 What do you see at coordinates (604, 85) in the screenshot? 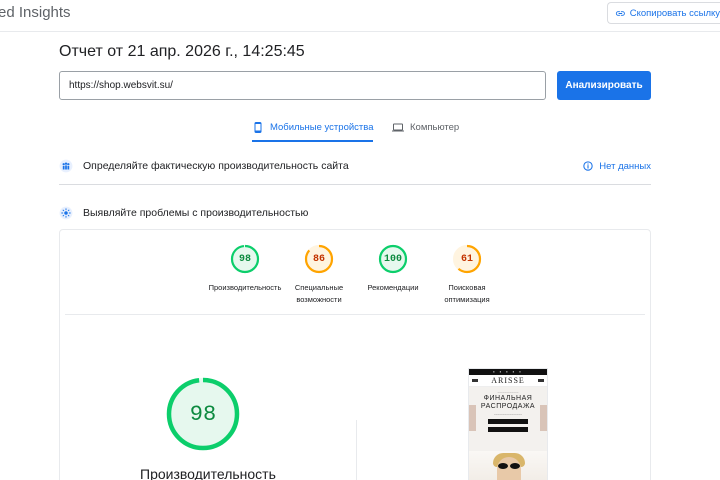
I see `analyze-button: Анализировать` at bounding box center [604, 85].